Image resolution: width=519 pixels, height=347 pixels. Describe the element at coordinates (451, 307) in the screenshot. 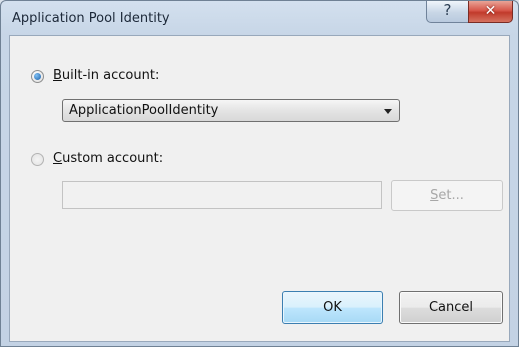

I see `cancel-button: Cancel` at that location.